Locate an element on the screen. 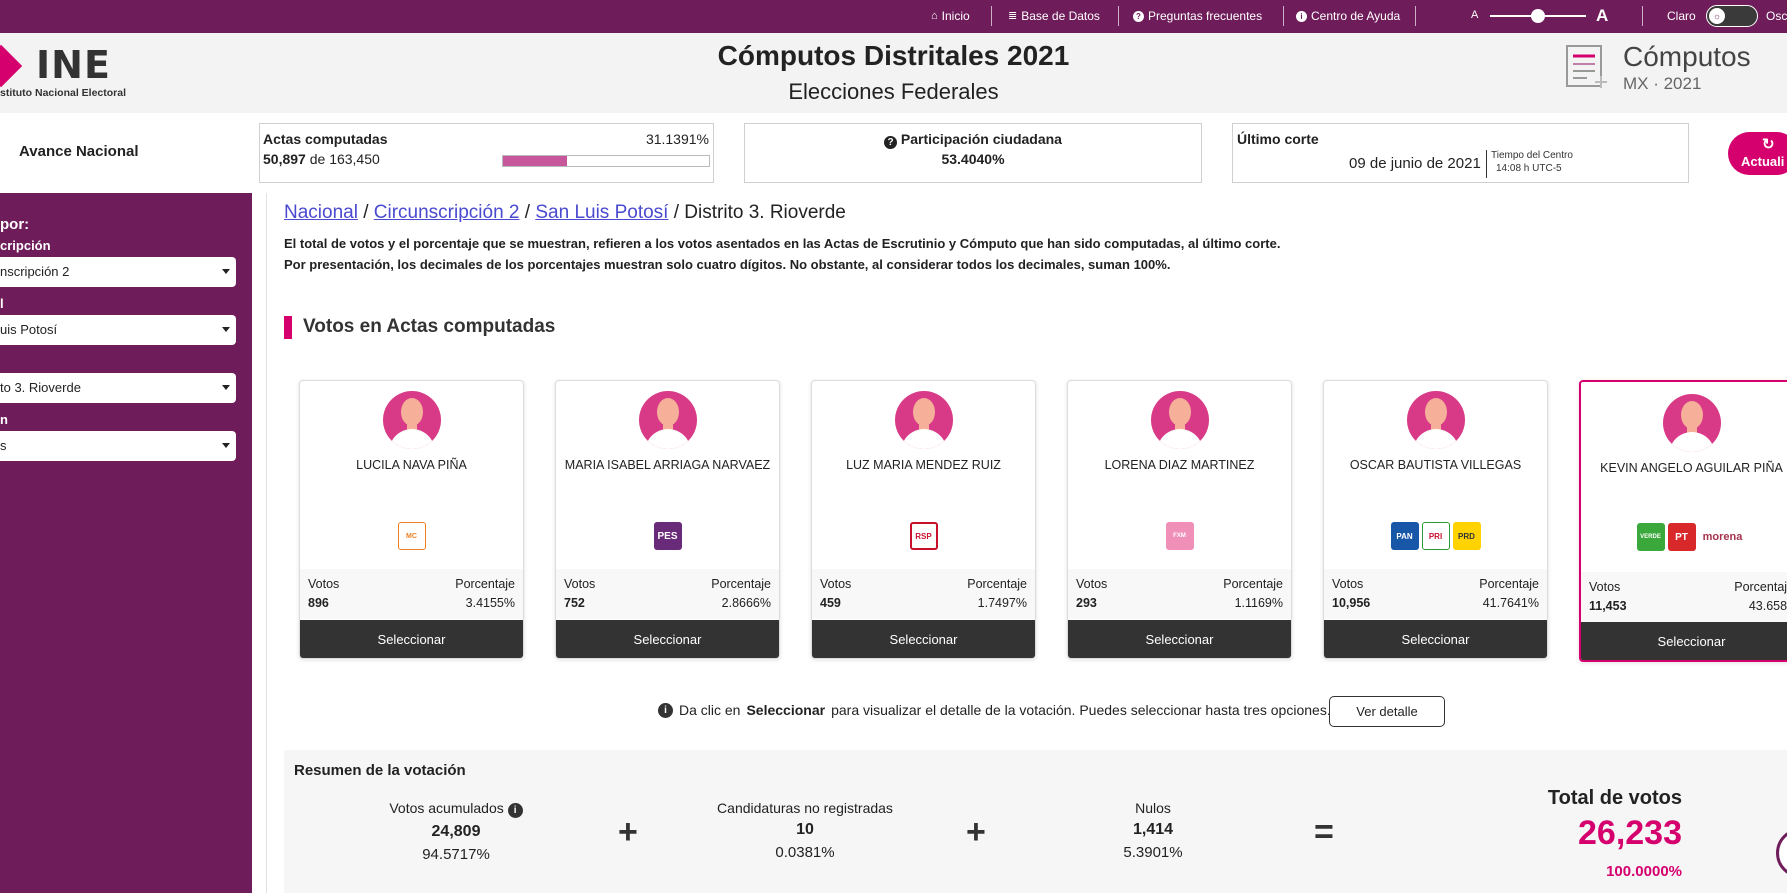 This screenshot has height=893, width=1787. party-logo-pt: PT is located at coordinates (1681, 537).